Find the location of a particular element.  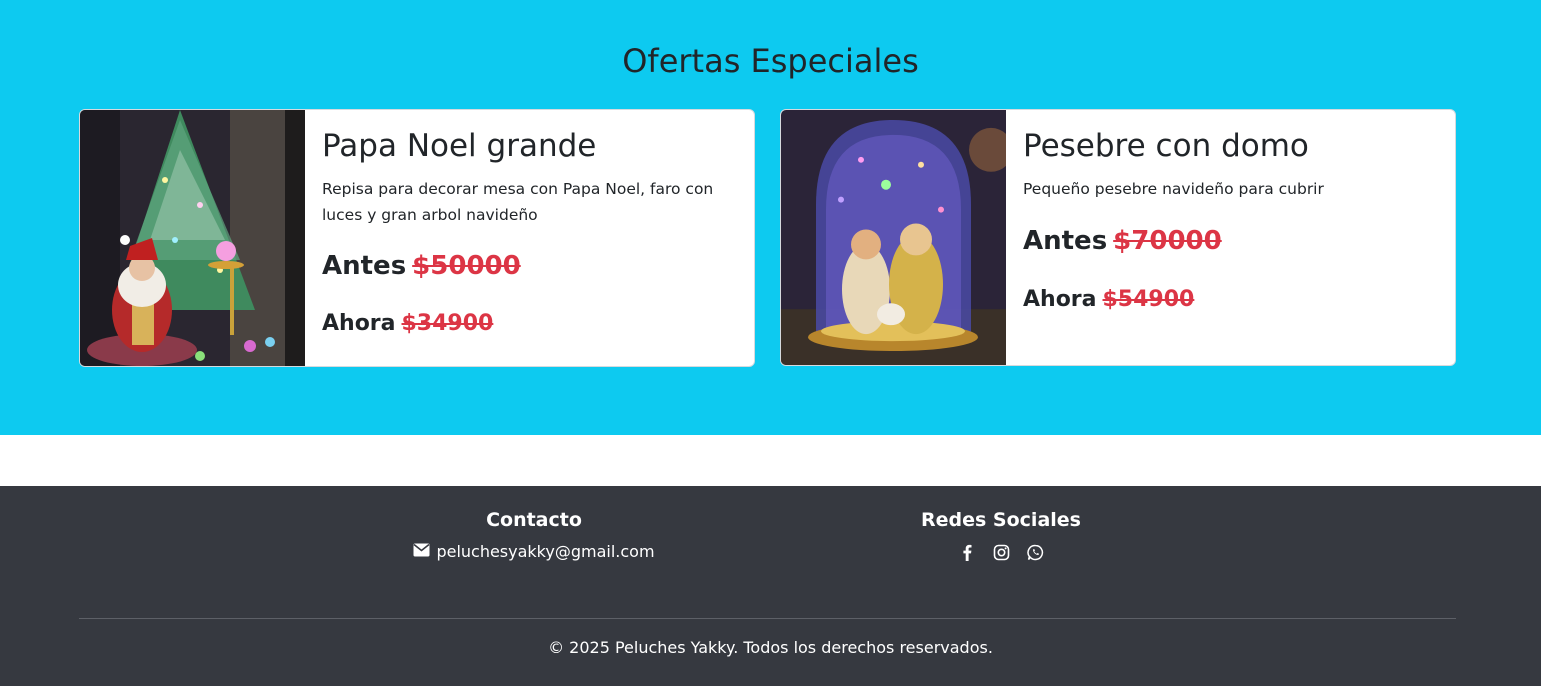

product-image-pesebre is located at coordinates (893, 237).